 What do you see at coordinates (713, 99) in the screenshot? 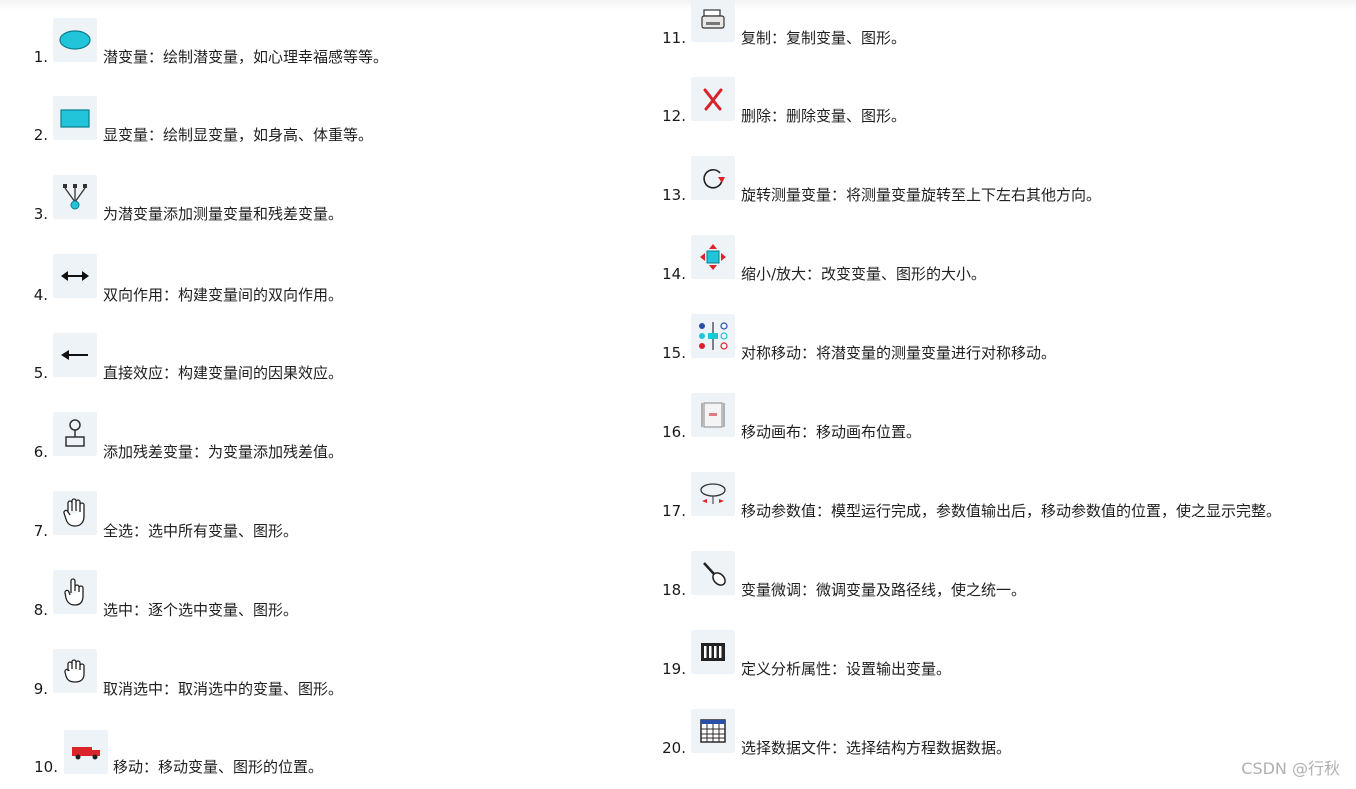
I see `delete-x-icon` at bounding box center [713, 99].